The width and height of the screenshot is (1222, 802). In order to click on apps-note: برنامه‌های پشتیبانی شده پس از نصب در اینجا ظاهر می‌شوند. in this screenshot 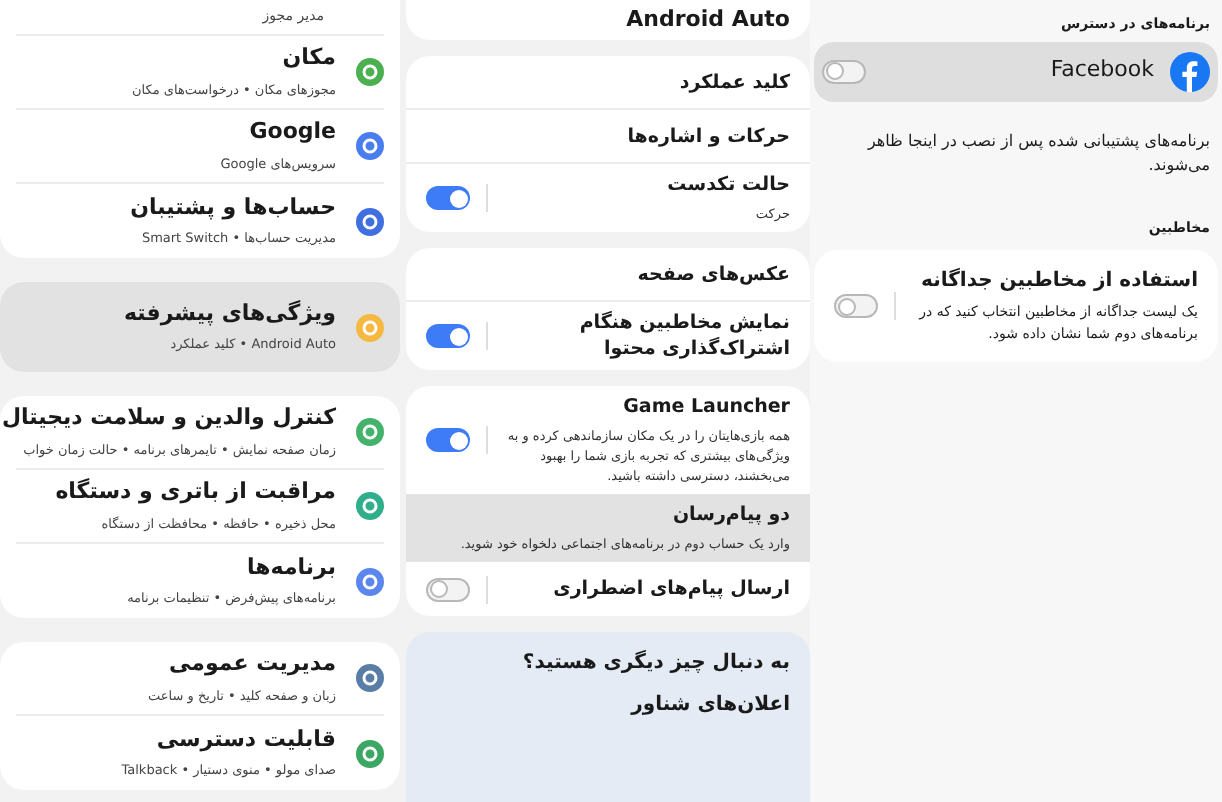, I will do `click(1038, 153)`.